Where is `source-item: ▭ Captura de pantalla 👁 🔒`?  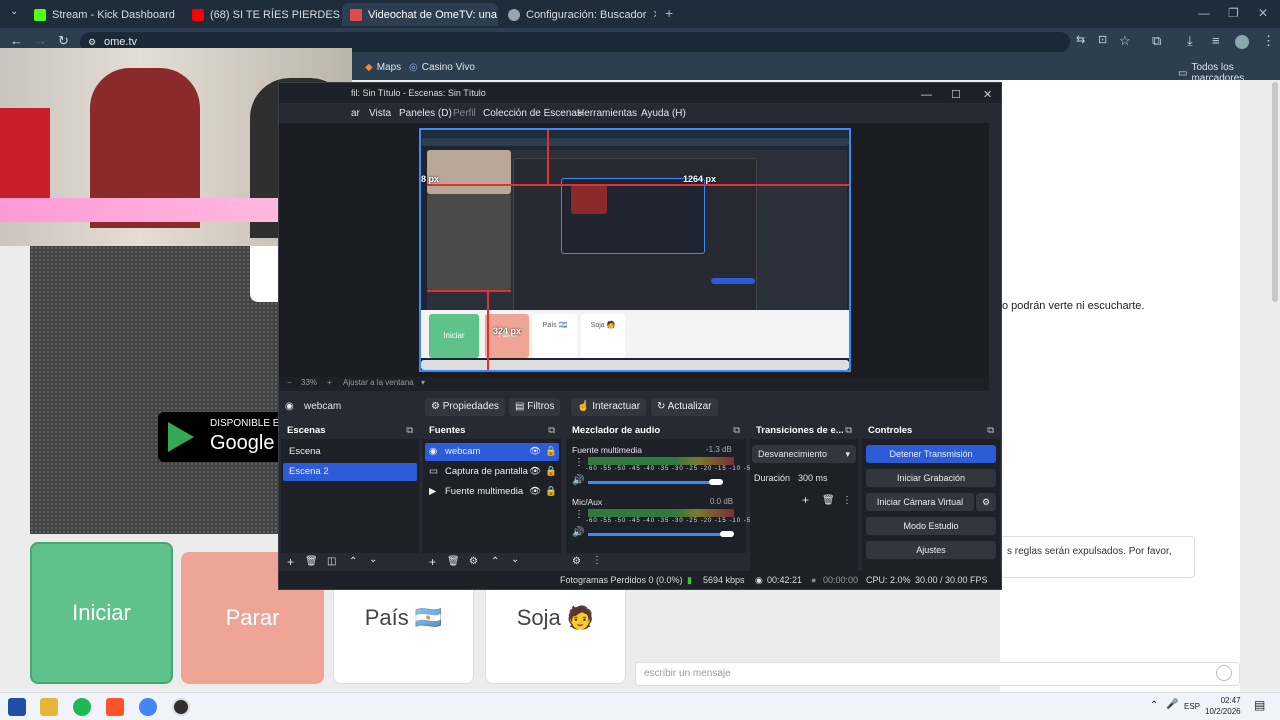
source-item: ▭ Captura de pantalla 👁 🔒 is located at coordinates (492, 472).